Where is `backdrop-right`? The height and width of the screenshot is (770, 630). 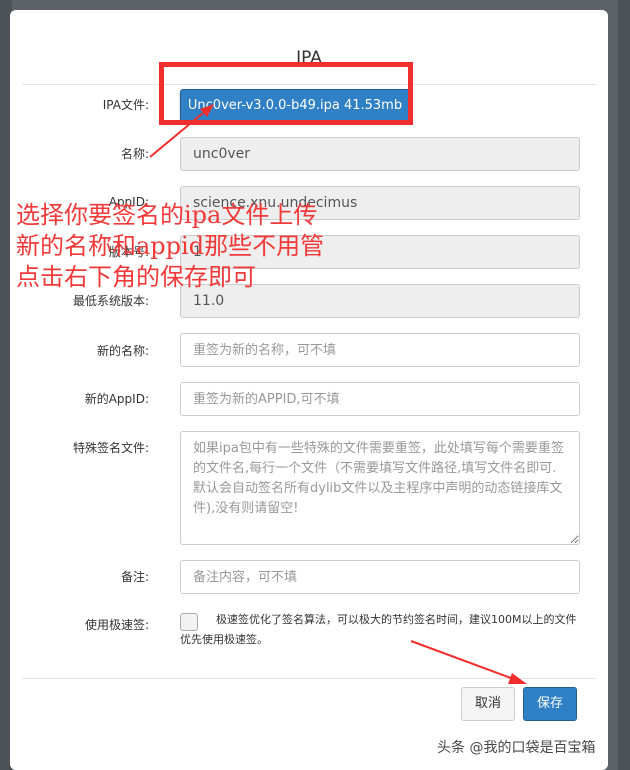 backdrop-right is located at coordinates (624, 385).